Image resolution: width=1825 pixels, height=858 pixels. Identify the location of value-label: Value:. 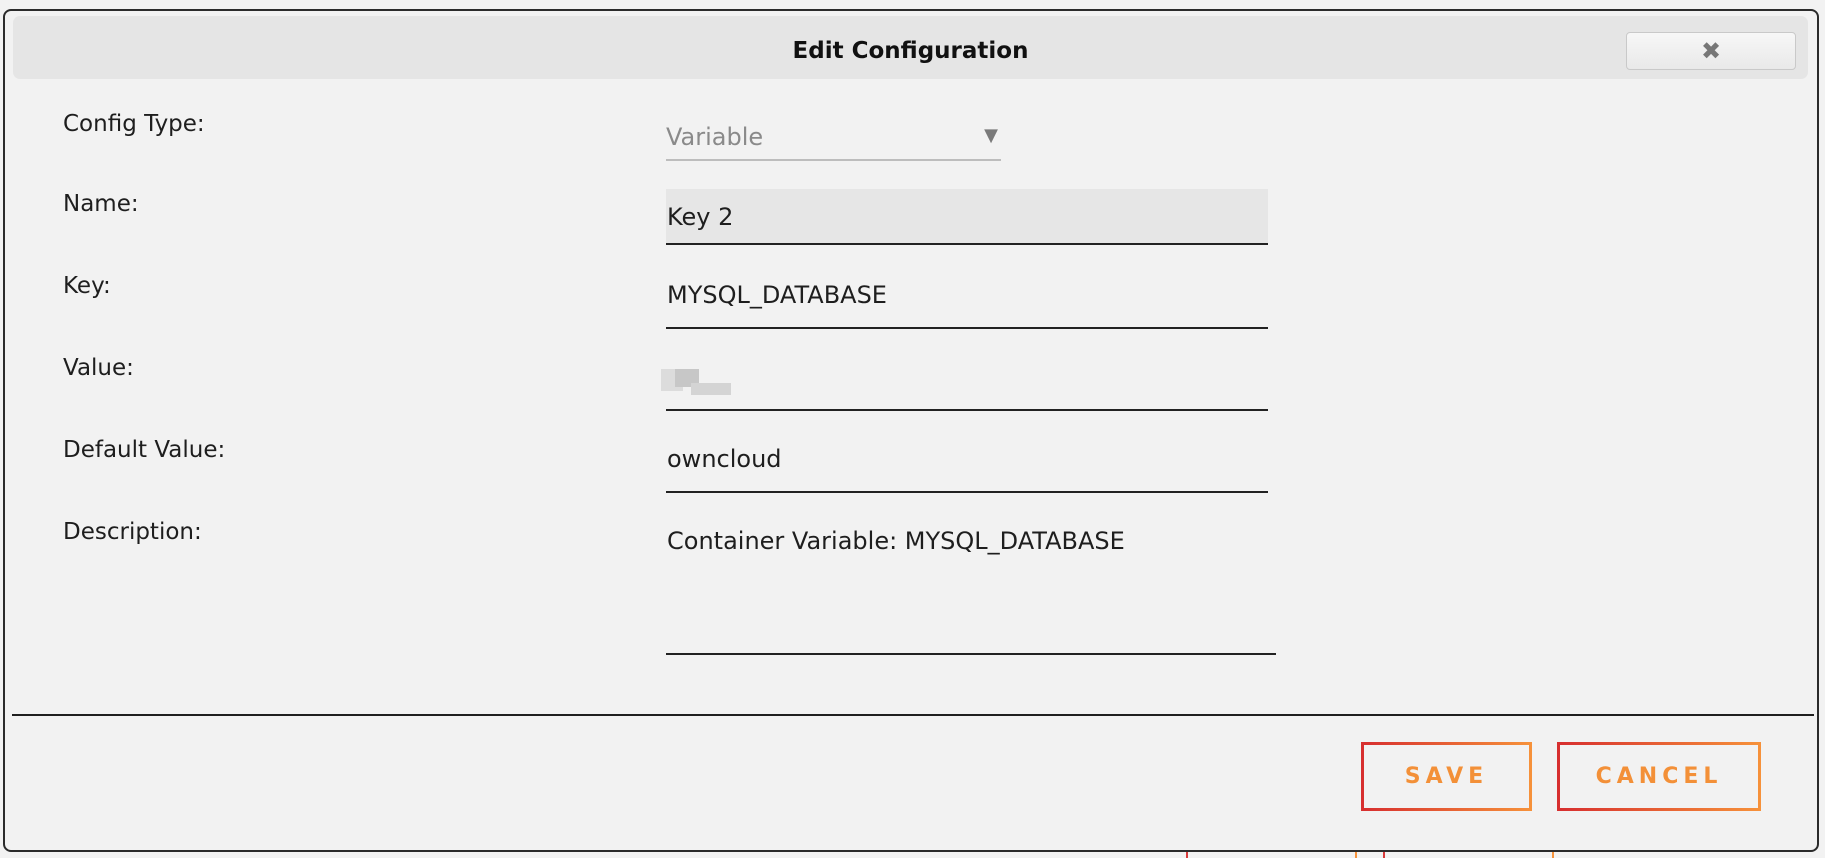
(98, 368).